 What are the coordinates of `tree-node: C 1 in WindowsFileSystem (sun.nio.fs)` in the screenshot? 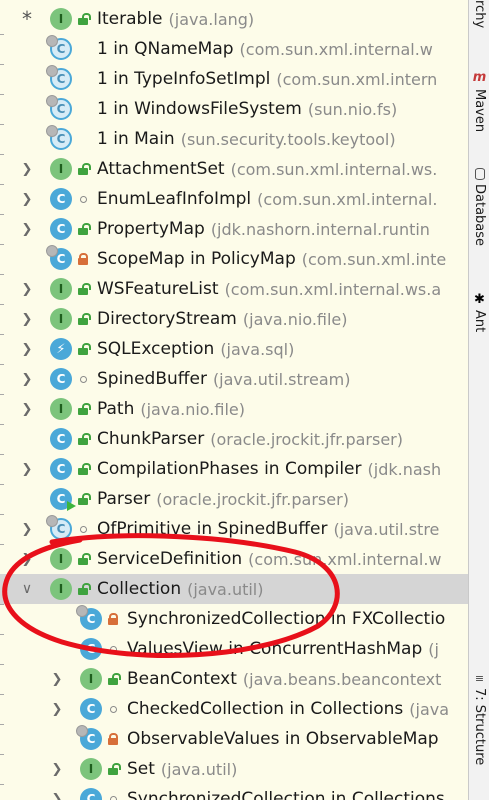 It's located at (234, 109).